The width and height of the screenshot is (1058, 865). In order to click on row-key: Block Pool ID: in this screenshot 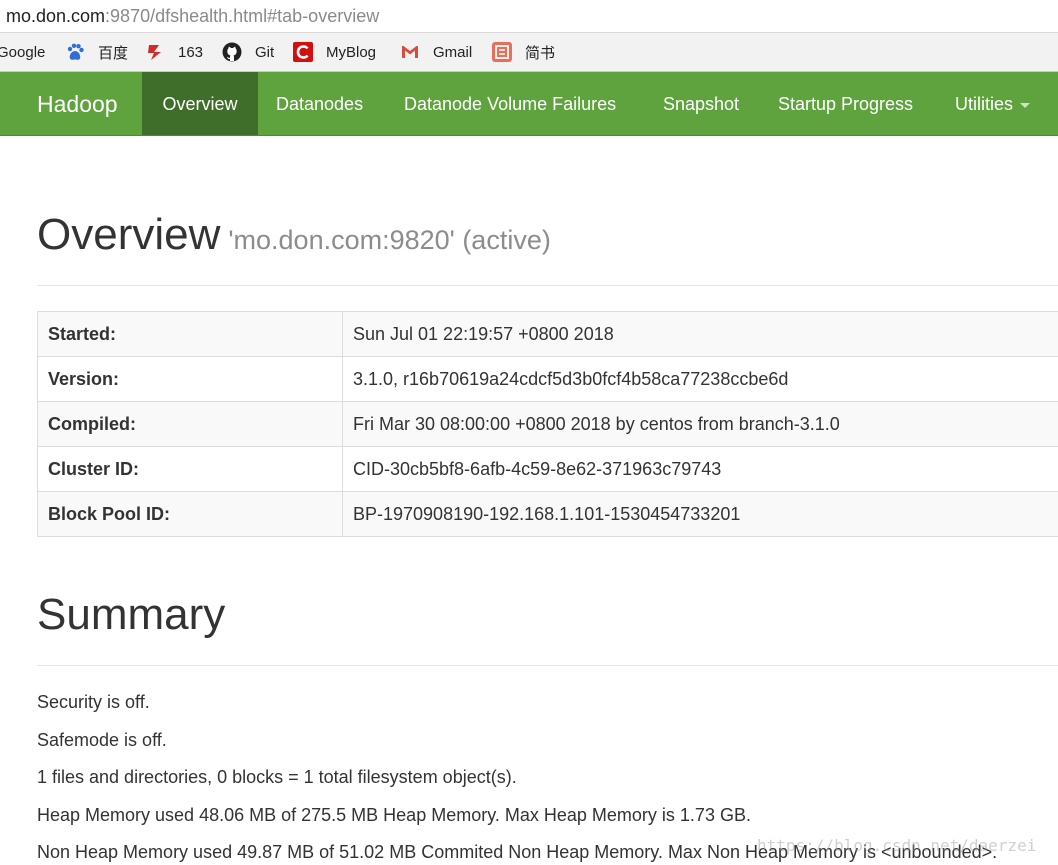, I will do `click(190, 514)`.